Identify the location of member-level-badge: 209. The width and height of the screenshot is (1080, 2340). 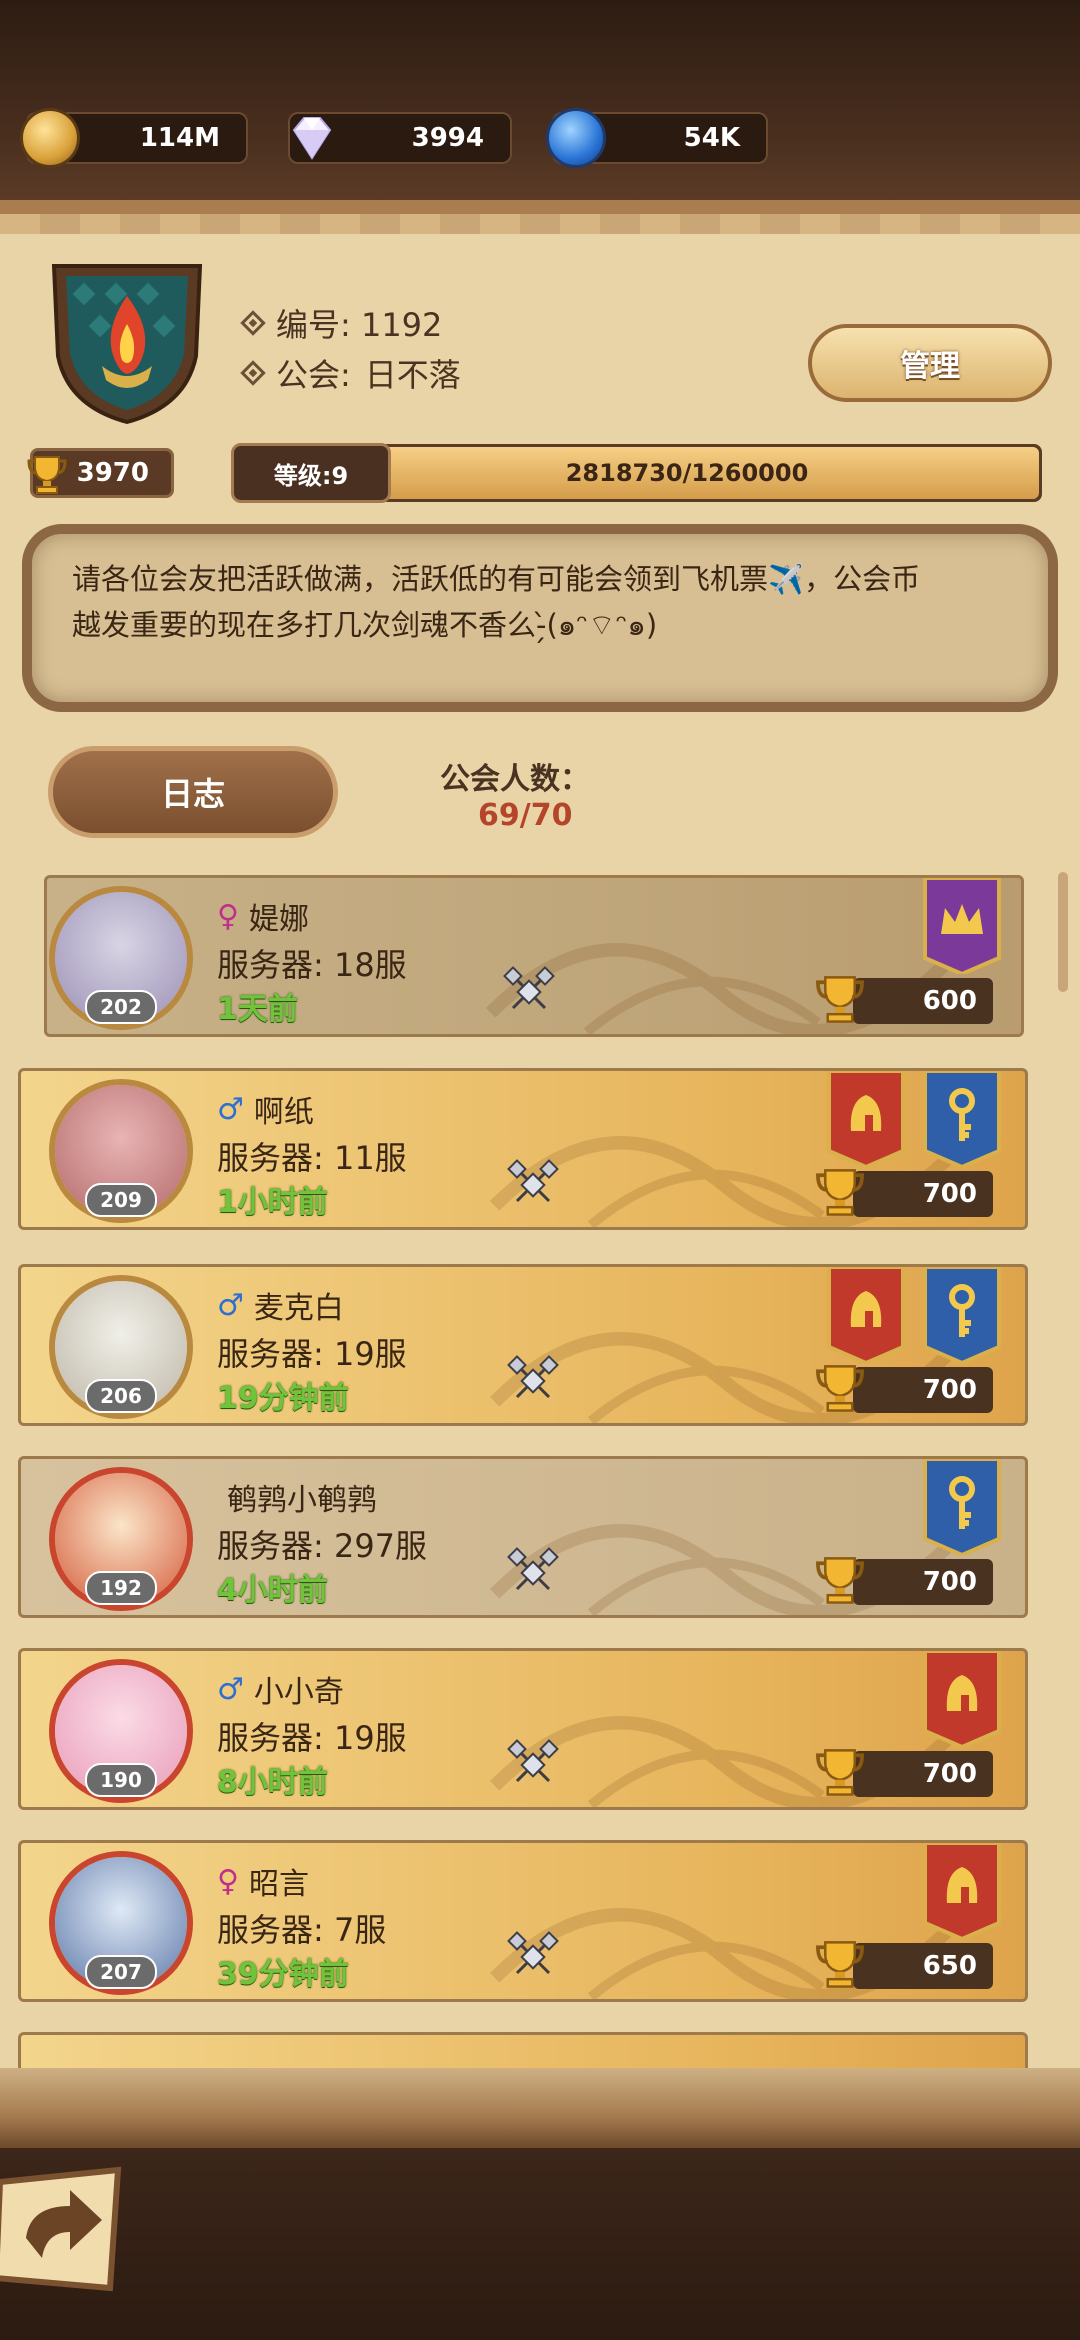
(121, 1200).